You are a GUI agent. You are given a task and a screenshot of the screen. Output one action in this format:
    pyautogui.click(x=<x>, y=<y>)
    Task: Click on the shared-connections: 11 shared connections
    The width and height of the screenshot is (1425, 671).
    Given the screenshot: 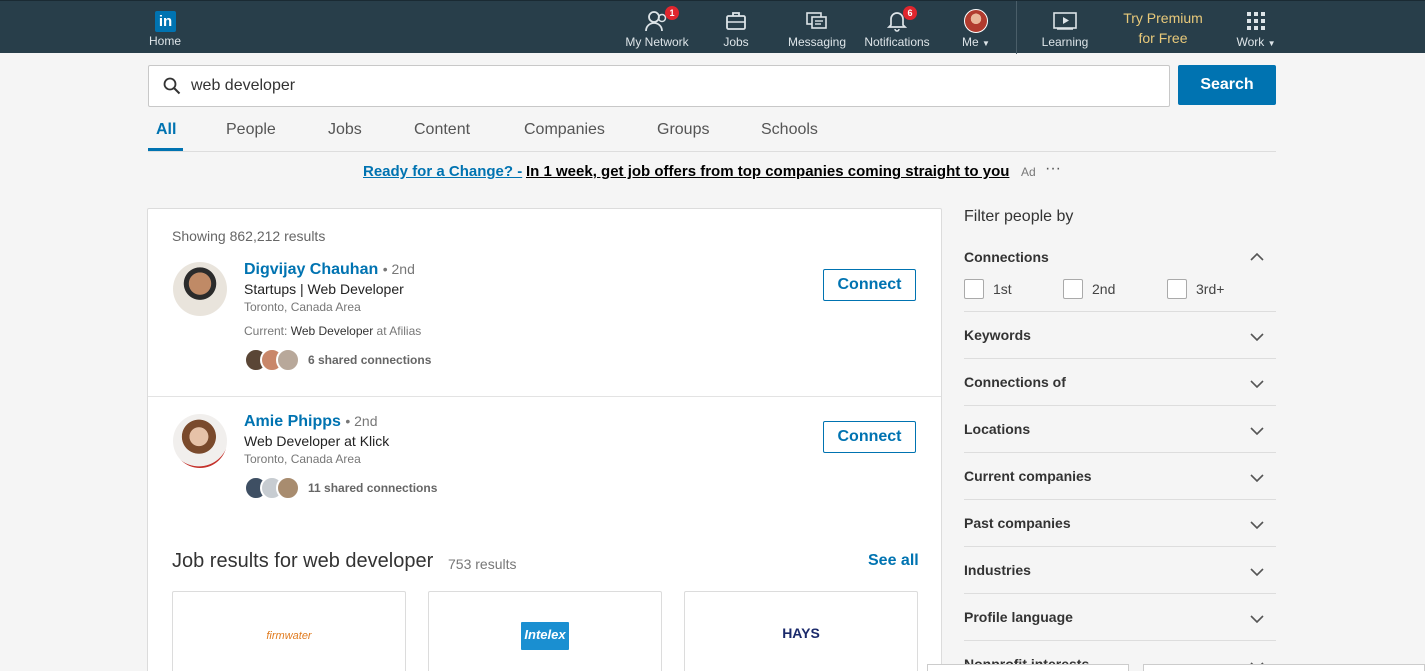 What is the action you would take?
    pyautogui.click(x=340, y=488)
    